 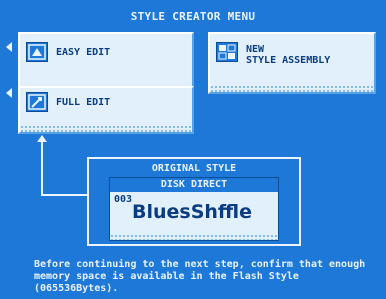 What do you see at coordinates (37, 102) in the screenshot?
I see `full-edit-icon` at bounding box center [37, 102].